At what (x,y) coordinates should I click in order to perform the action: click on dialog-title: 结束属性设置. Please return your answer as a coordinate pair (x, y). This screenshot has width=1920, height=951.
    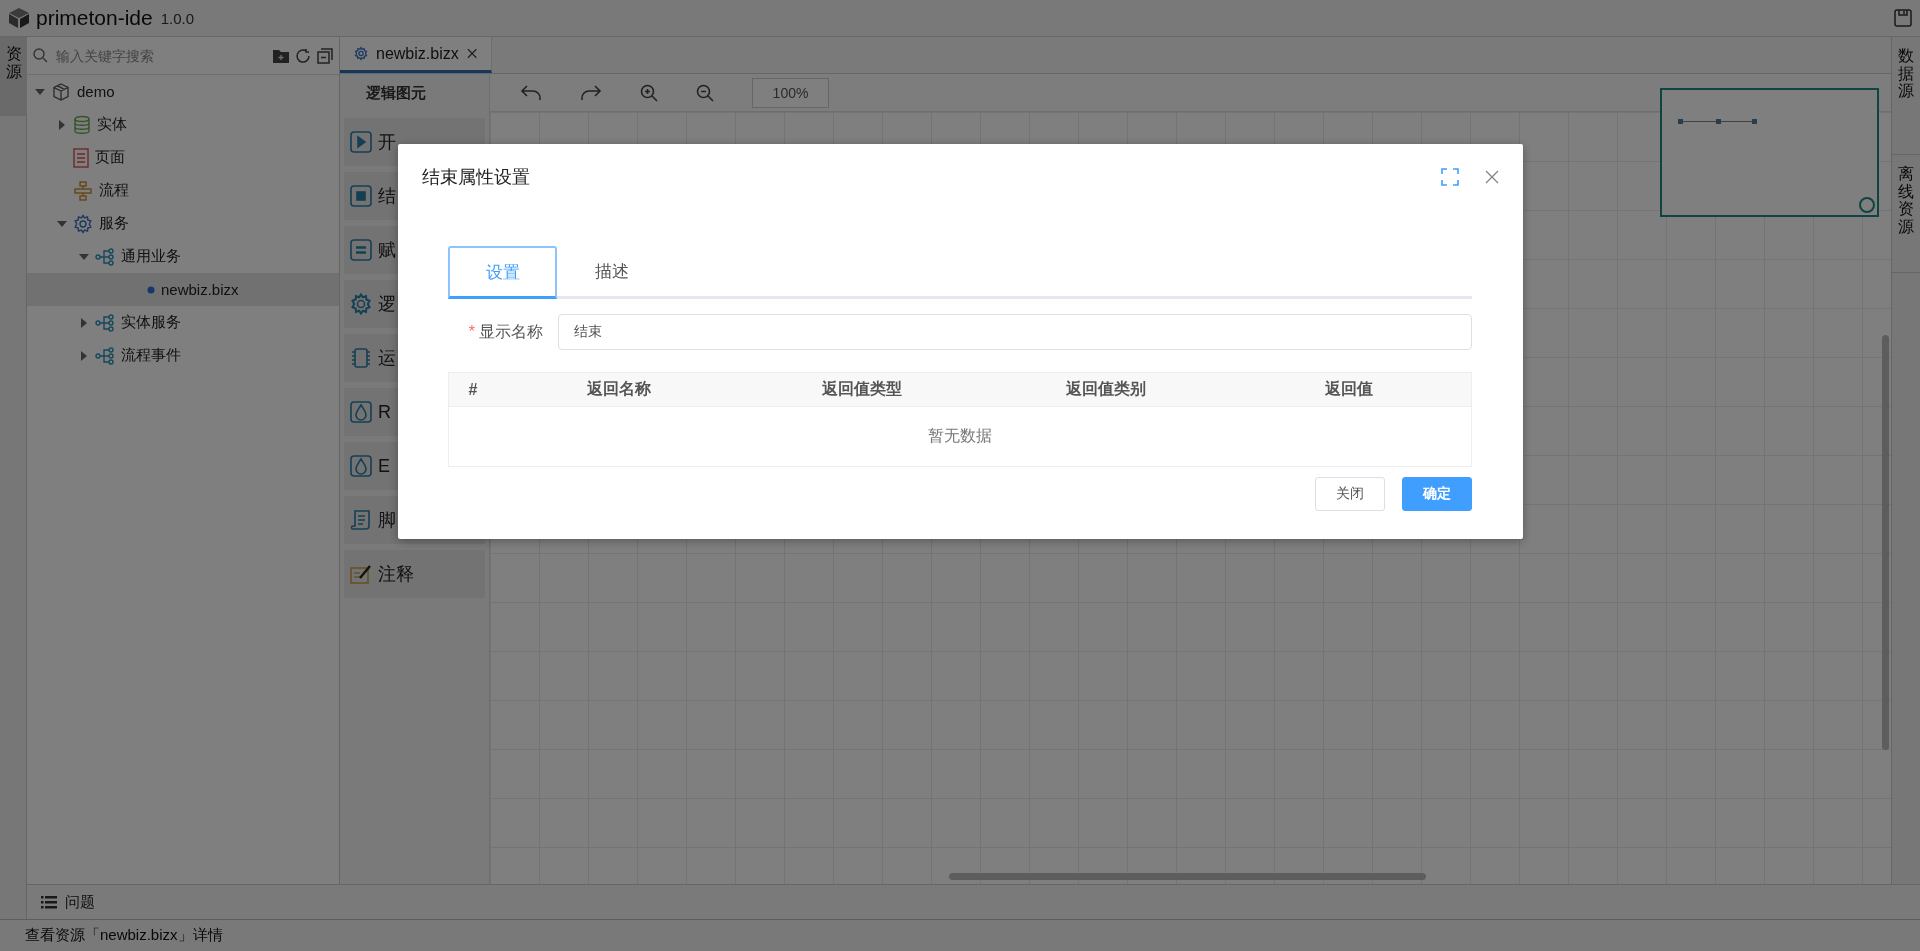
    Looking at the image, I should click on (476, 177).